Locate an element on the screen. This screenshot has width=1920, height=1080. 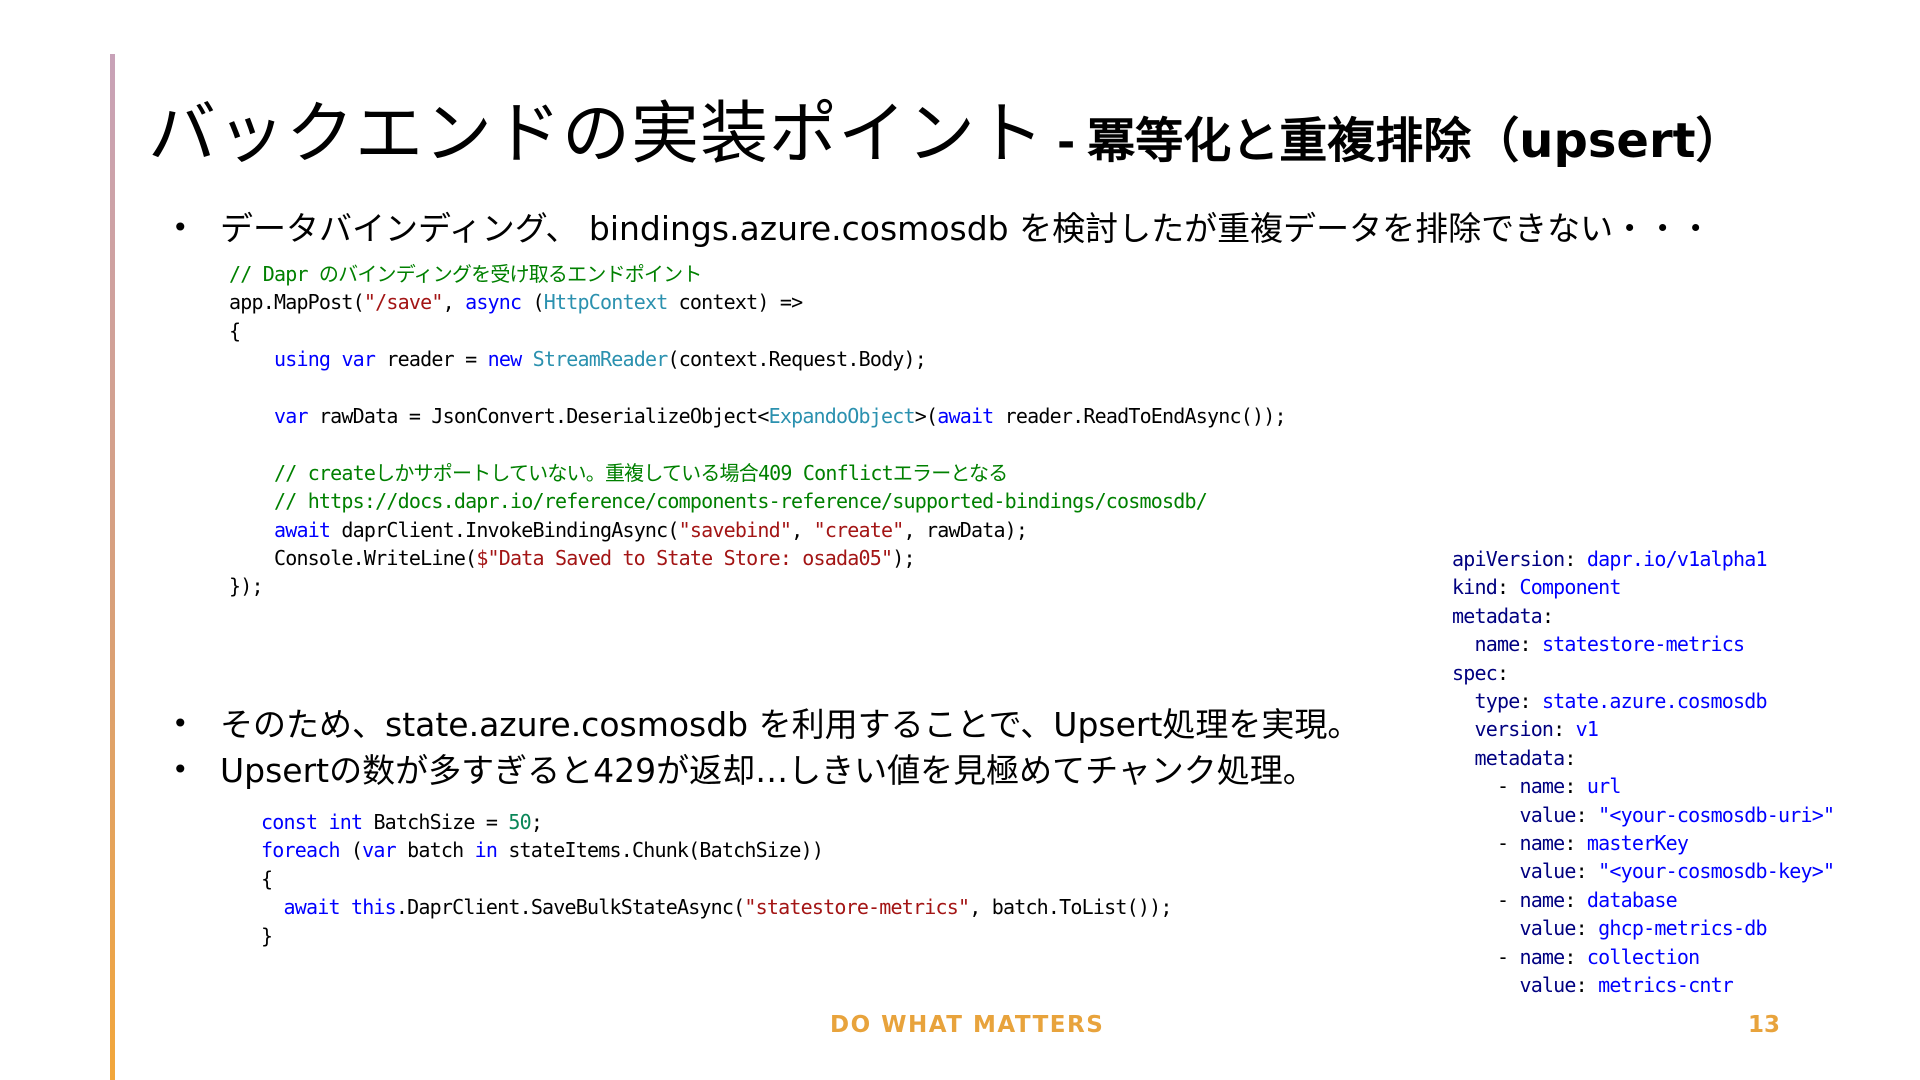
code-line: - name: url is located at coordinates (1643, 786).